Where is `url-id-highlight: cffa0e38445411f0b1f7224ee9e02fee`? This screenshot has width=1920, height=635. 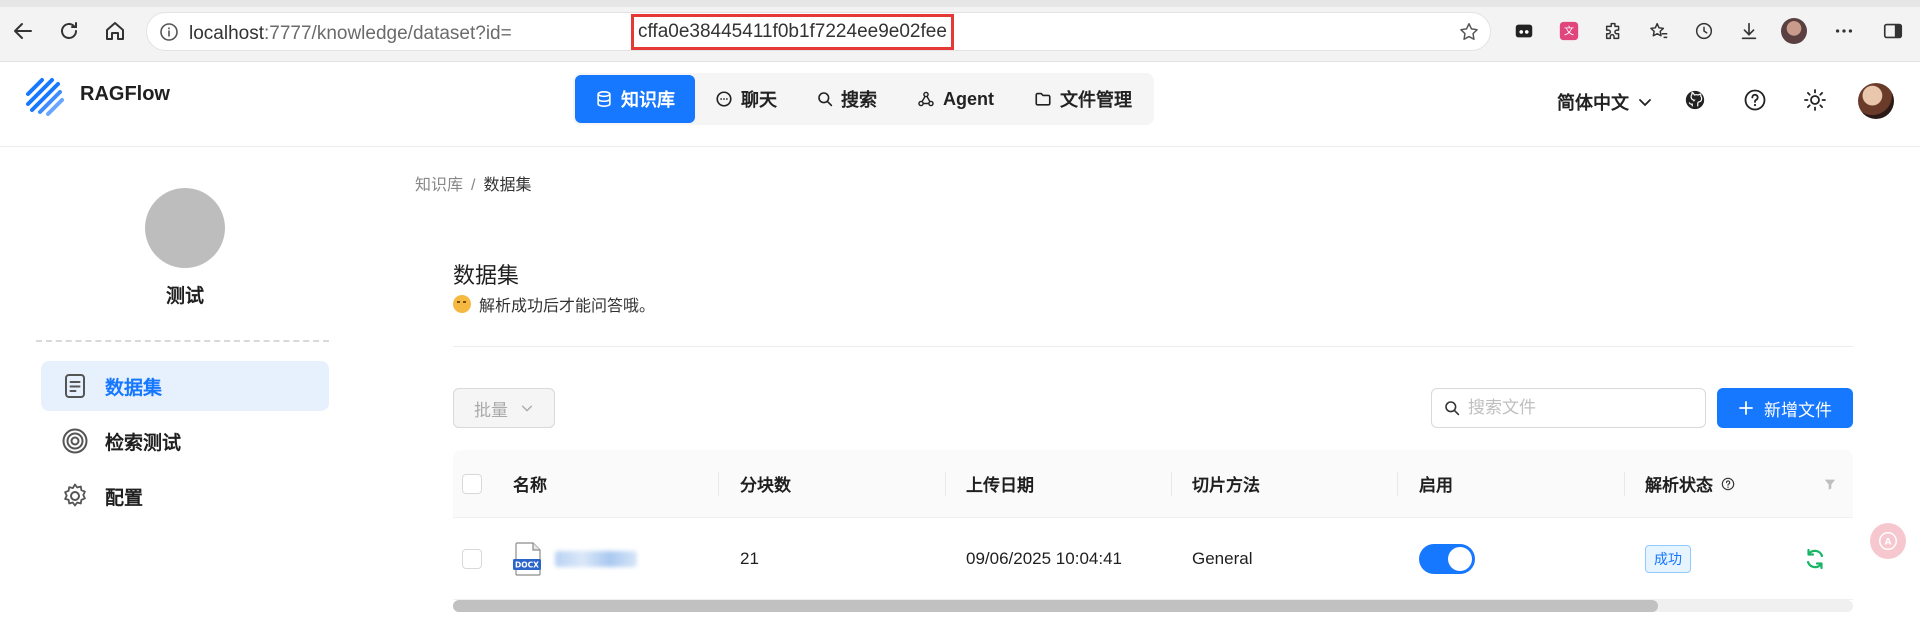 url-id-highlight: cffa0e38445411f0b1f7224ee9e02fee is located at coordinates (792, 32).